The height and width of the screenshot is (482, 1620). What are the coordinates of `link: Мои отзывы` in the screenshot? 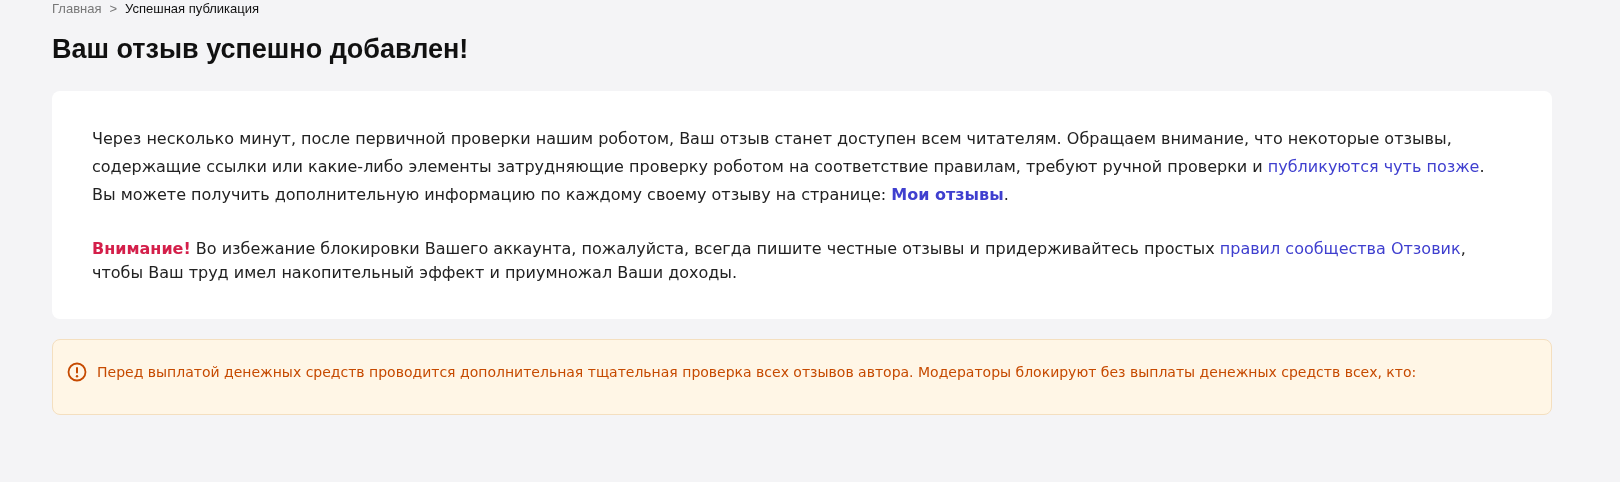 It's located at (947, 194).